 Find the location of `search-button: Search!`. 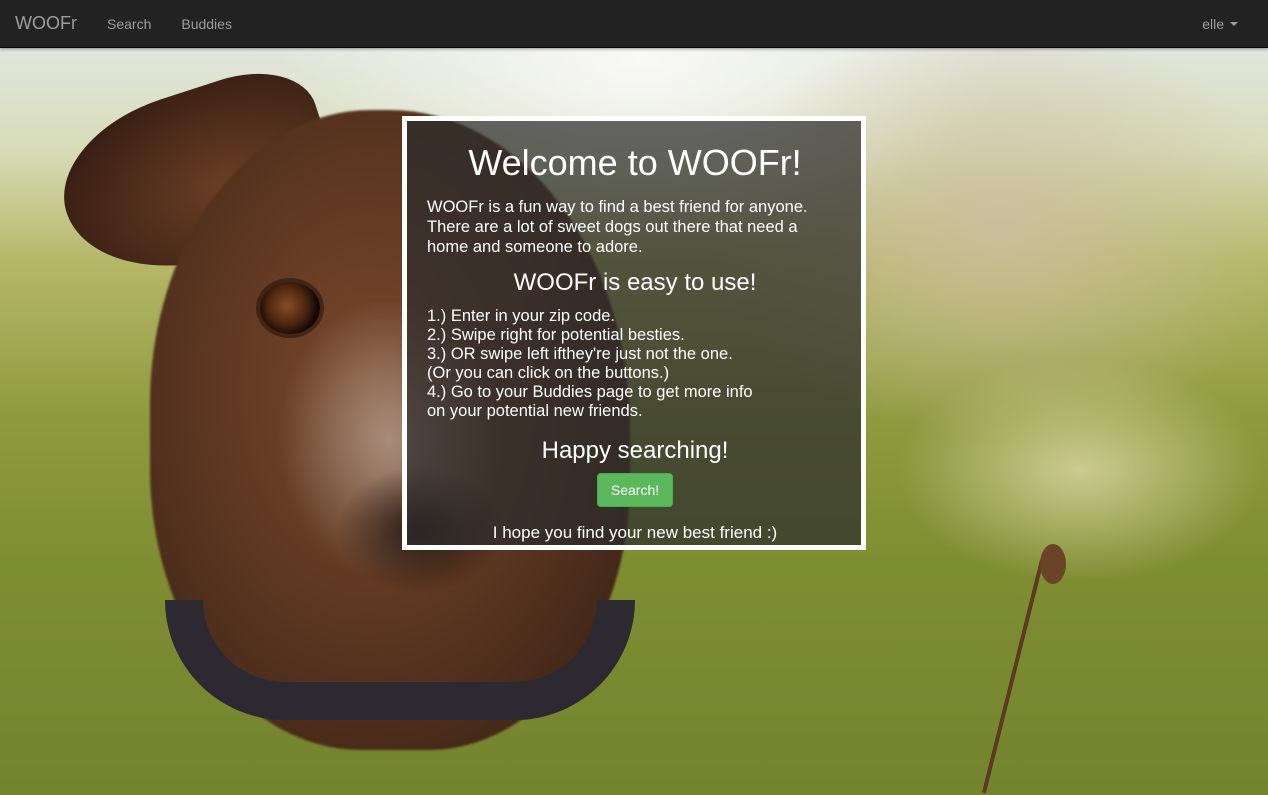

search-button: Search! is located at coordinates (635, 490).